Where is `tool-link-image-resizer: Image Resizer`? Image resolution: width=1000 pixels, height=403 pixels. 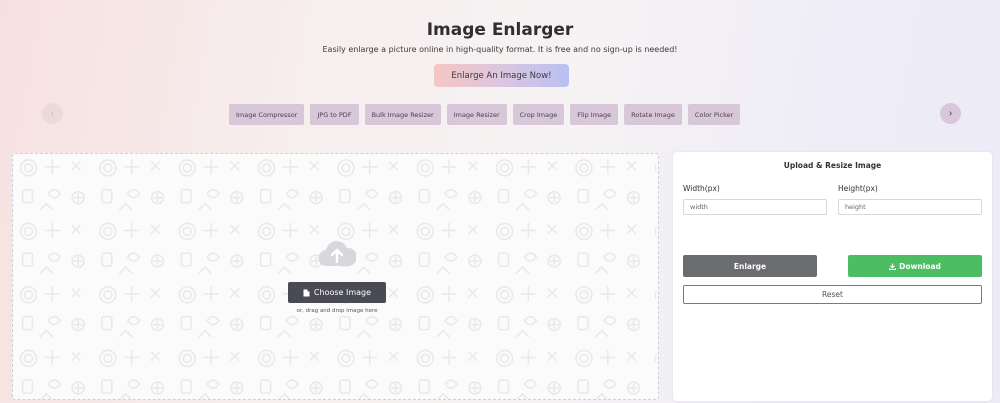 tool-link-image-resizer: Image Resizer is located at coordinates (476, 114).